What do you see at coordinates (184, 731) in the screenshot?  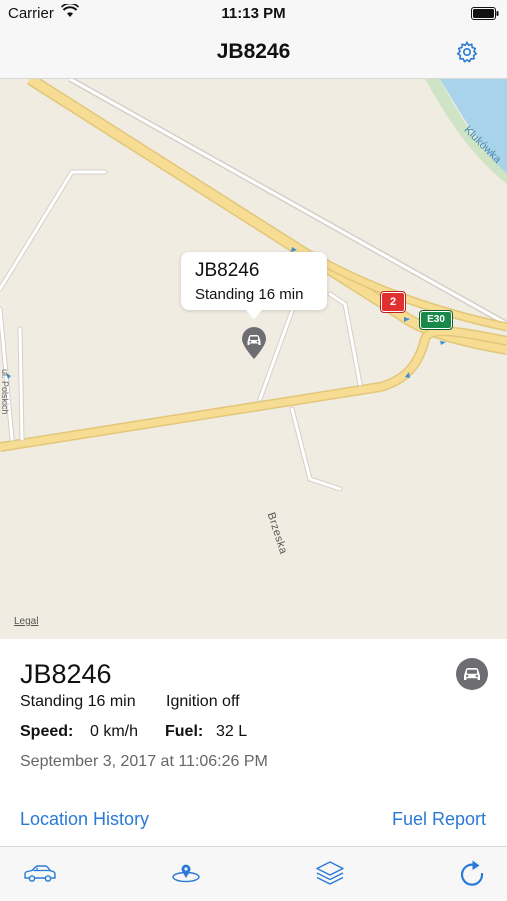 I see `fuel-label: Fuel:` at bounding box center [184, 731].